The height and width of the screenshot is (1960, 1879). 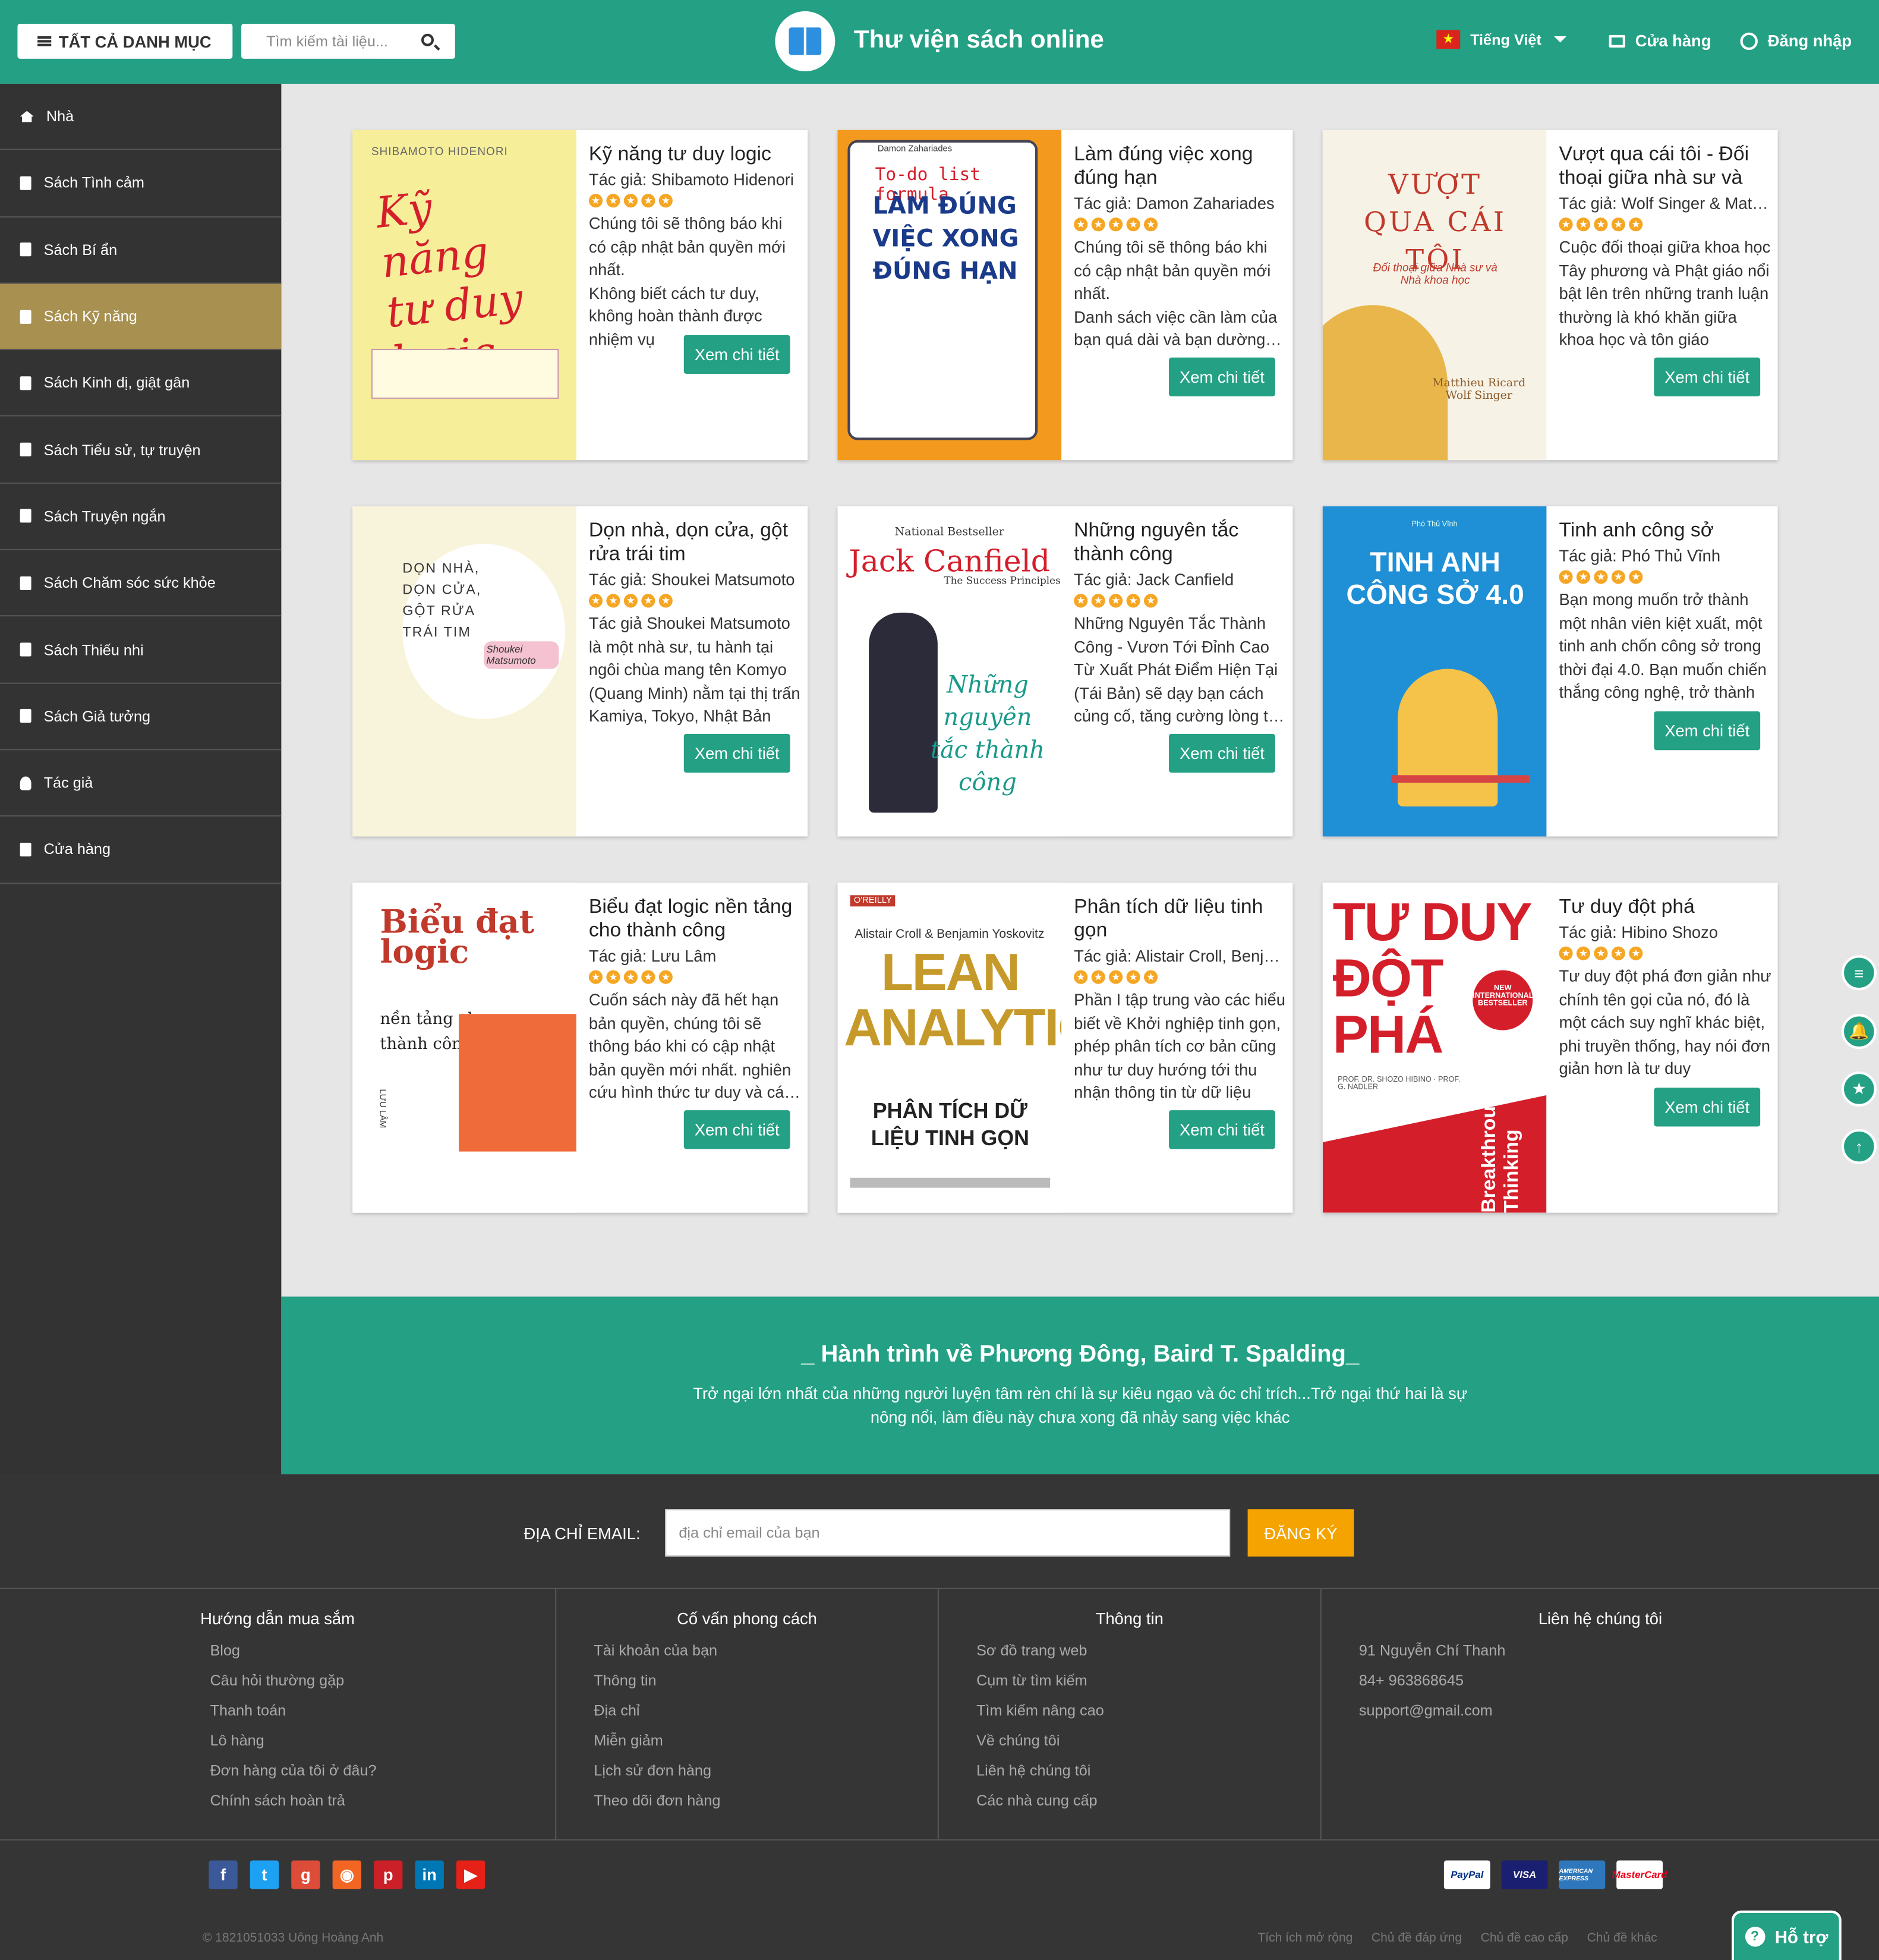 What do you see at coordinates (1148, 1744) in the screenshot?
I see `footer-link: Về chúng tôi` at bounding box center [1148, 1744].